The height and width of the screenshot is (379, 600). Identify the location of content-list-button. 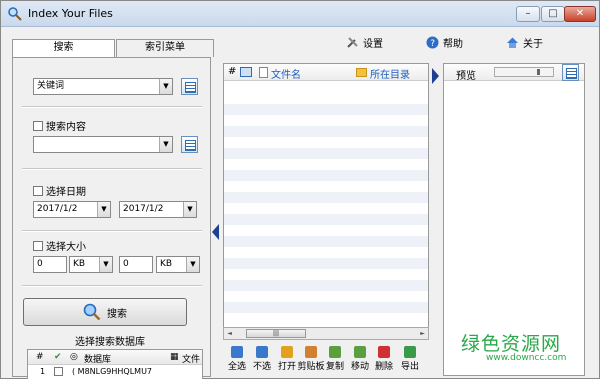
(189, 144).